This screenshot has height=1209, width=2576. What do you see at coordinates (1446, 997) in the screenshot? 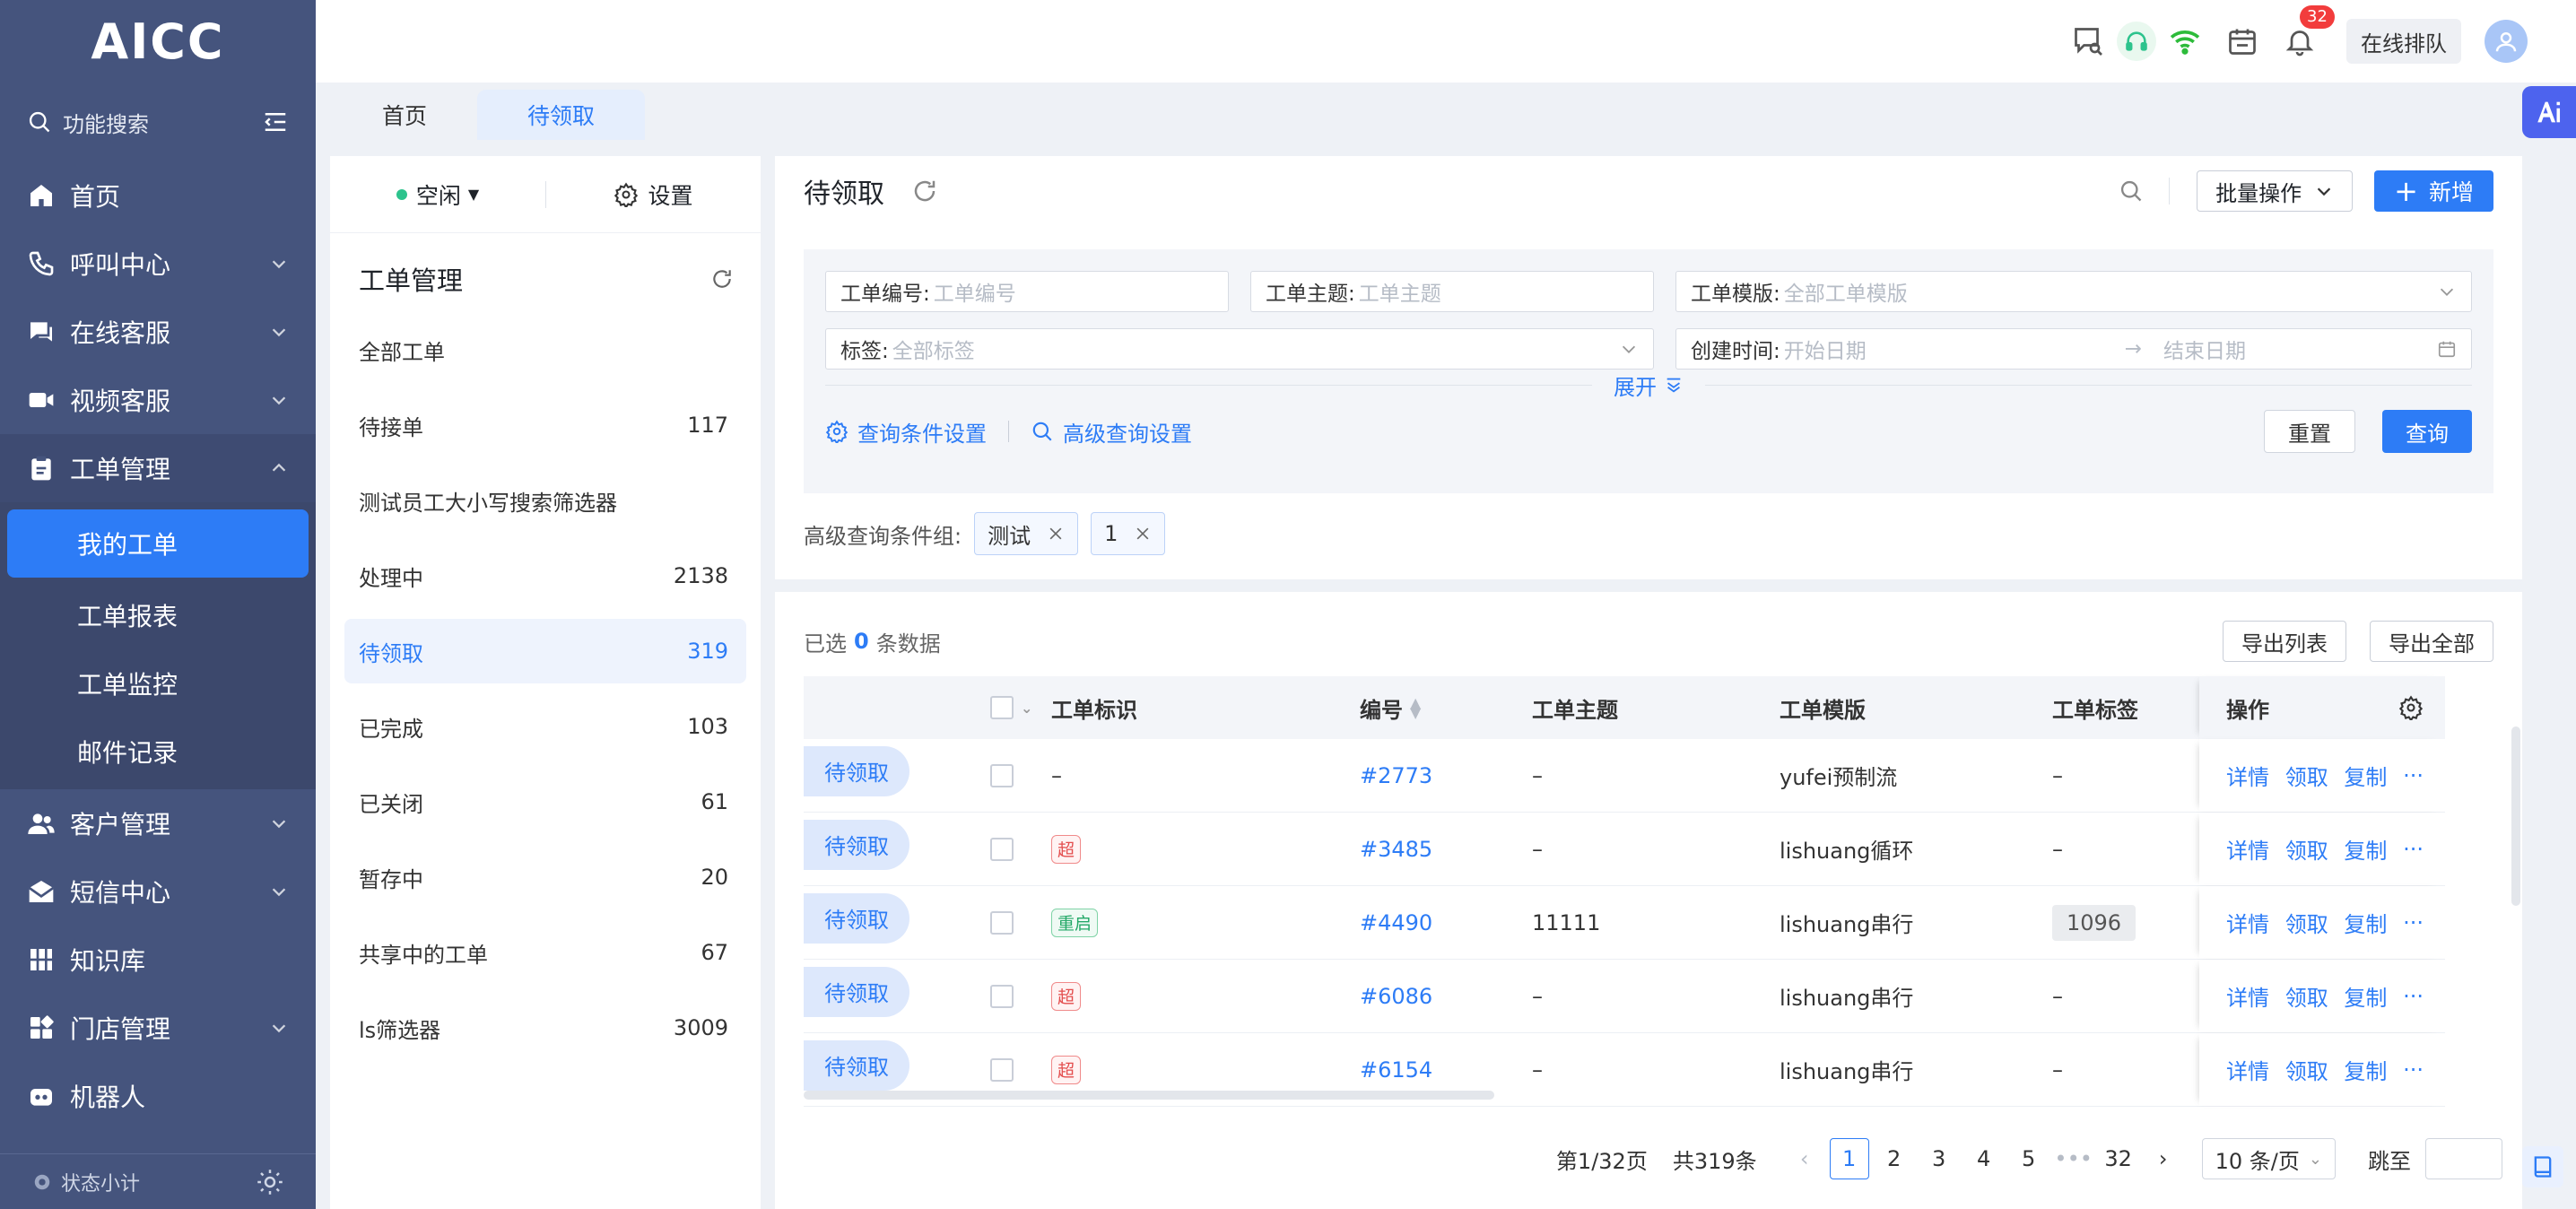
I see `ticket-number-link: #6086` at bounding box center [1446, 997].